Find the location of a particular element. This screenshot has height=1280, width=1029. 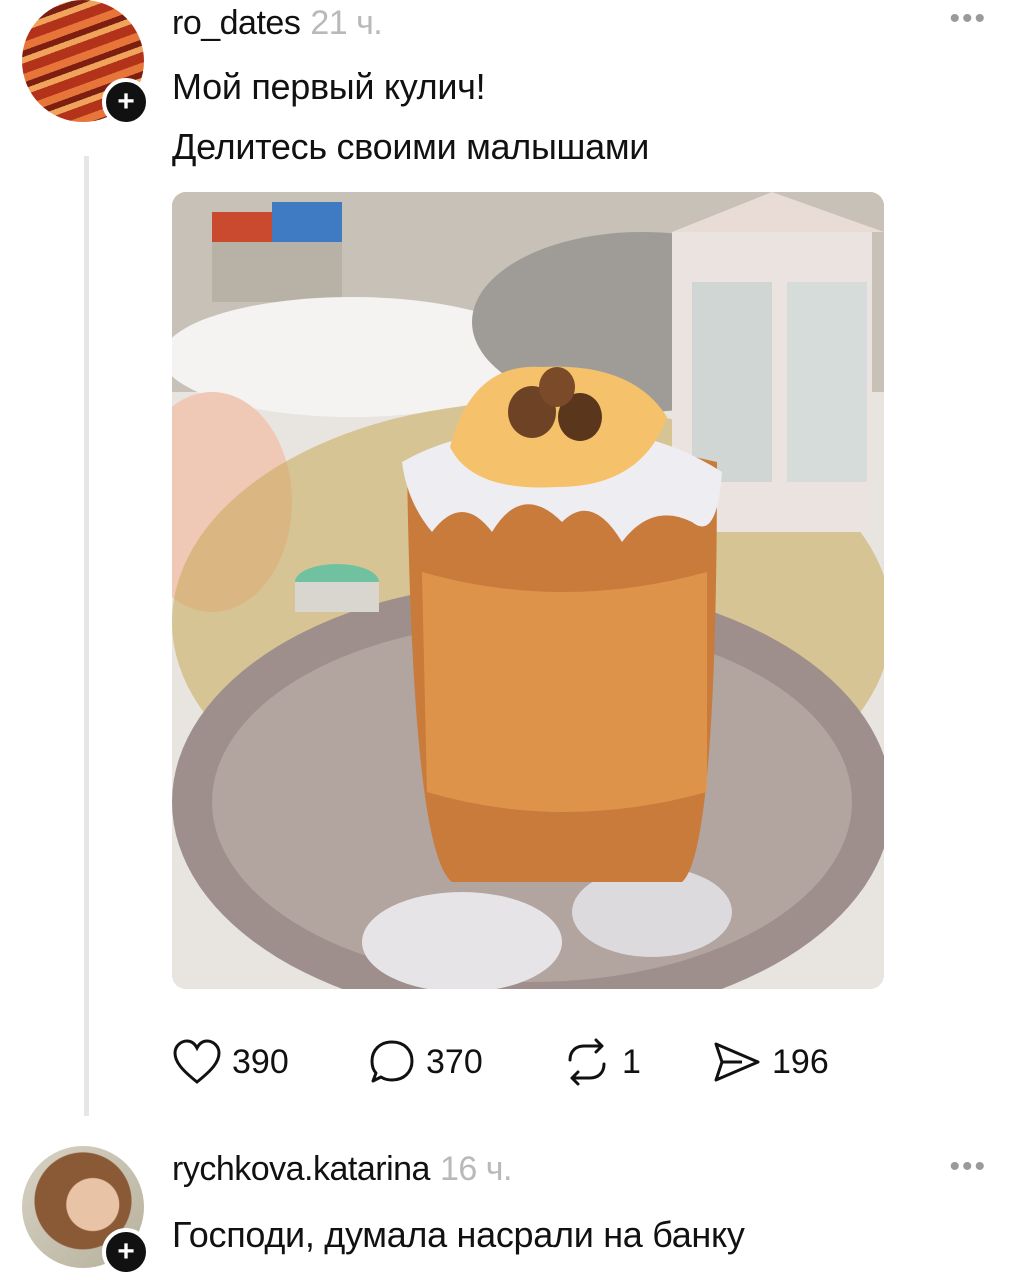

share-icon is located at coordinates (737, 1062).